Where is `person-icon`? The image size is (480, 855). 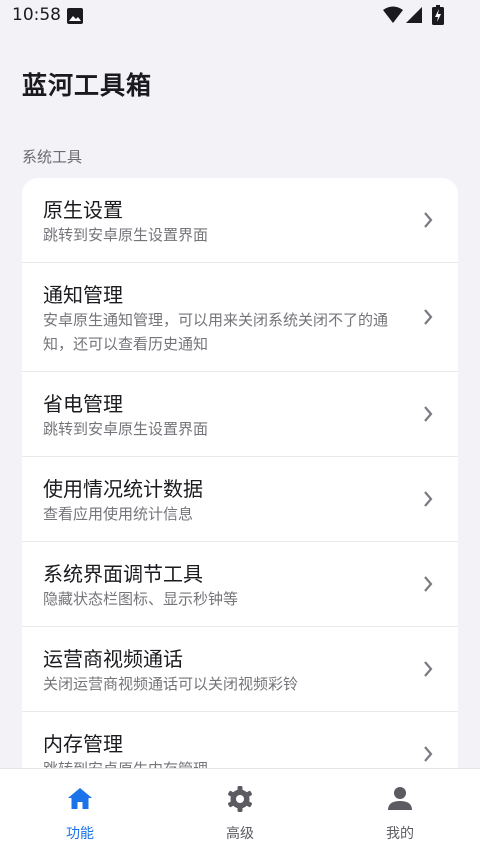
person-icon is located at coordinates (400, 798).